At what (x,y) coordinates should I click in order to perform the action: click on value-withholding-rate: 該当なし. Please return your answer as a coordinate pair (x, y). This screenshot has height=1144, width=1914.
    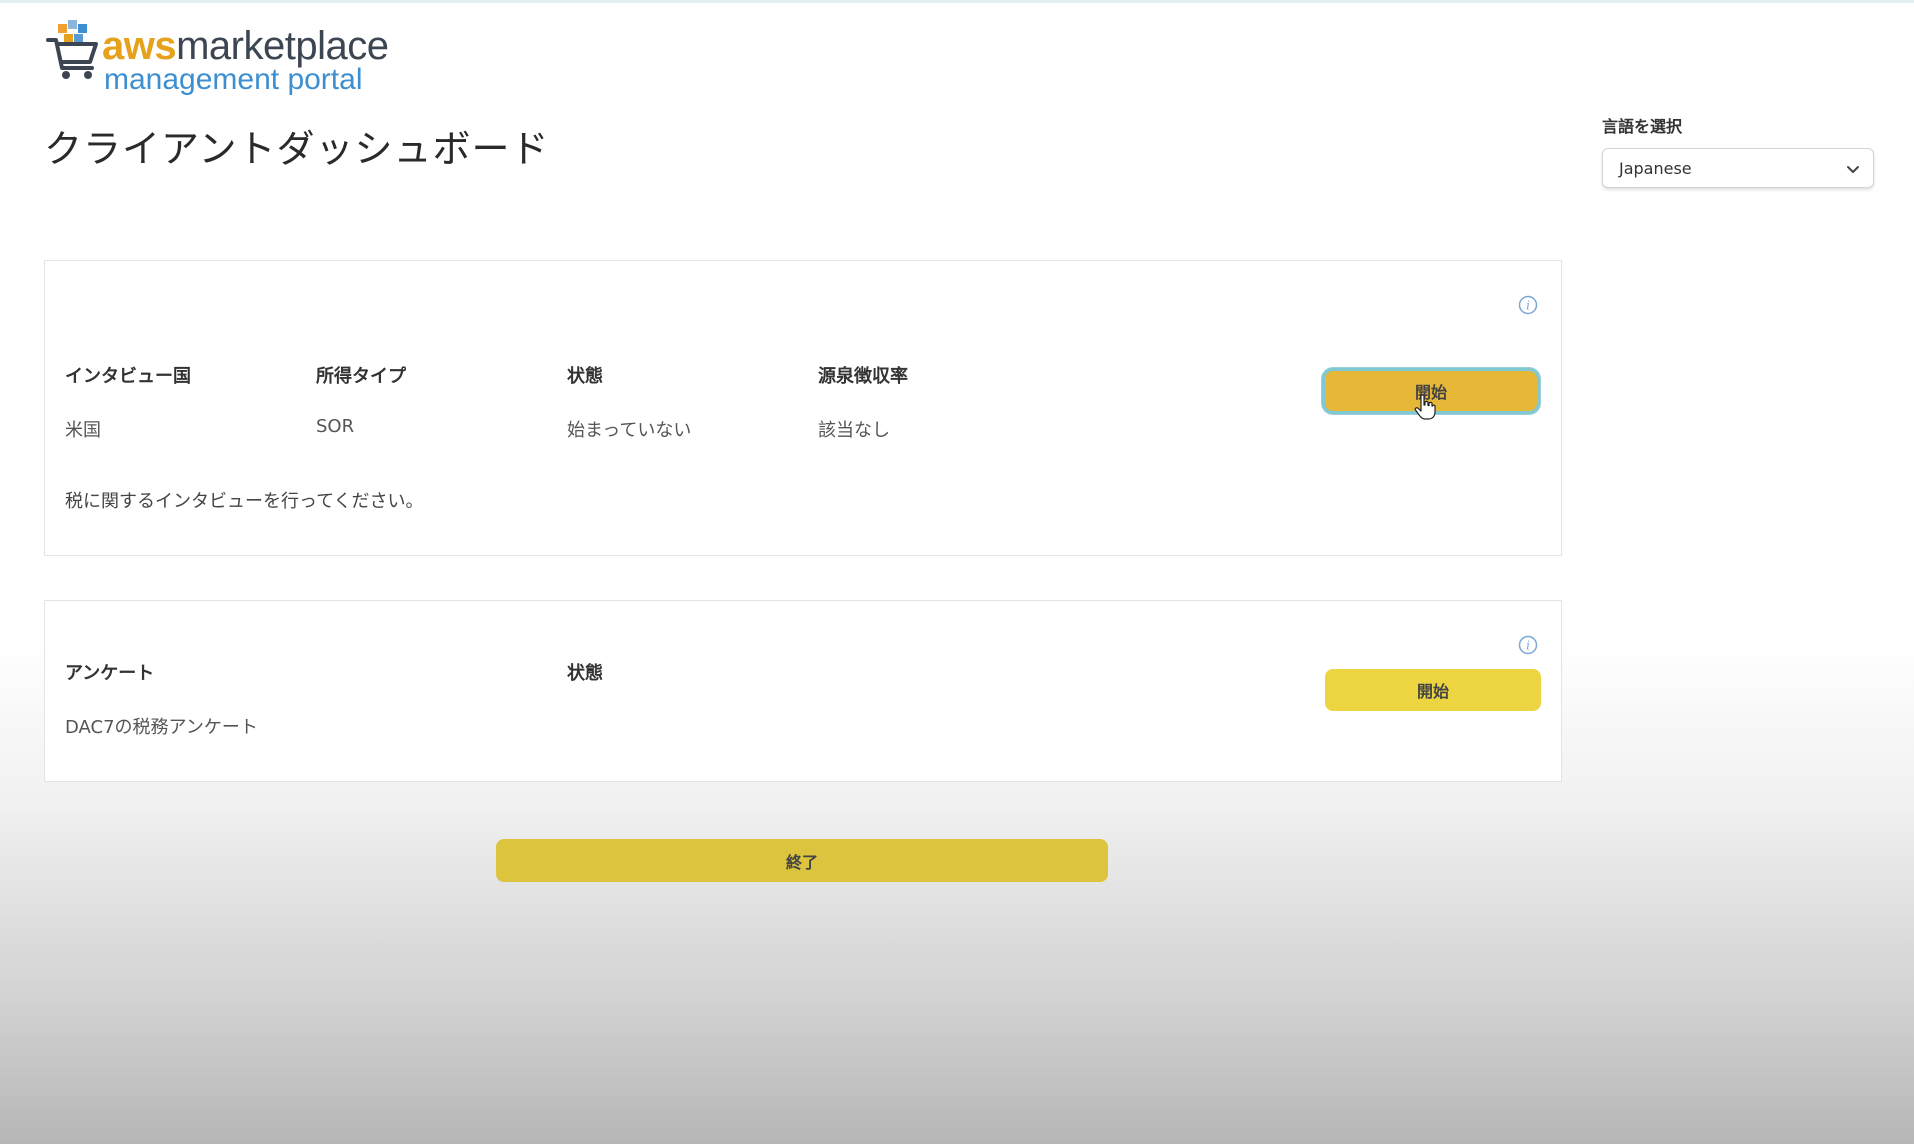
    Looking at the image, I should click on (854, 430).